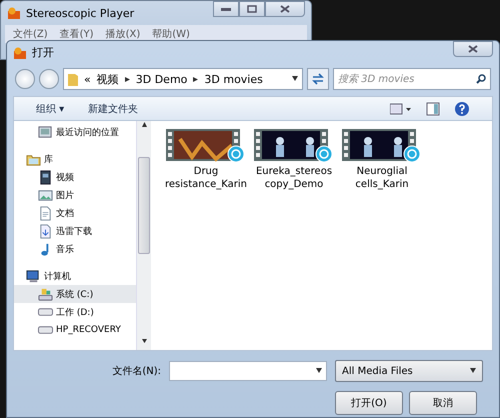  Describe the element at coordinates (462, 108) in the screenshot. I see `help-icon` at that location.